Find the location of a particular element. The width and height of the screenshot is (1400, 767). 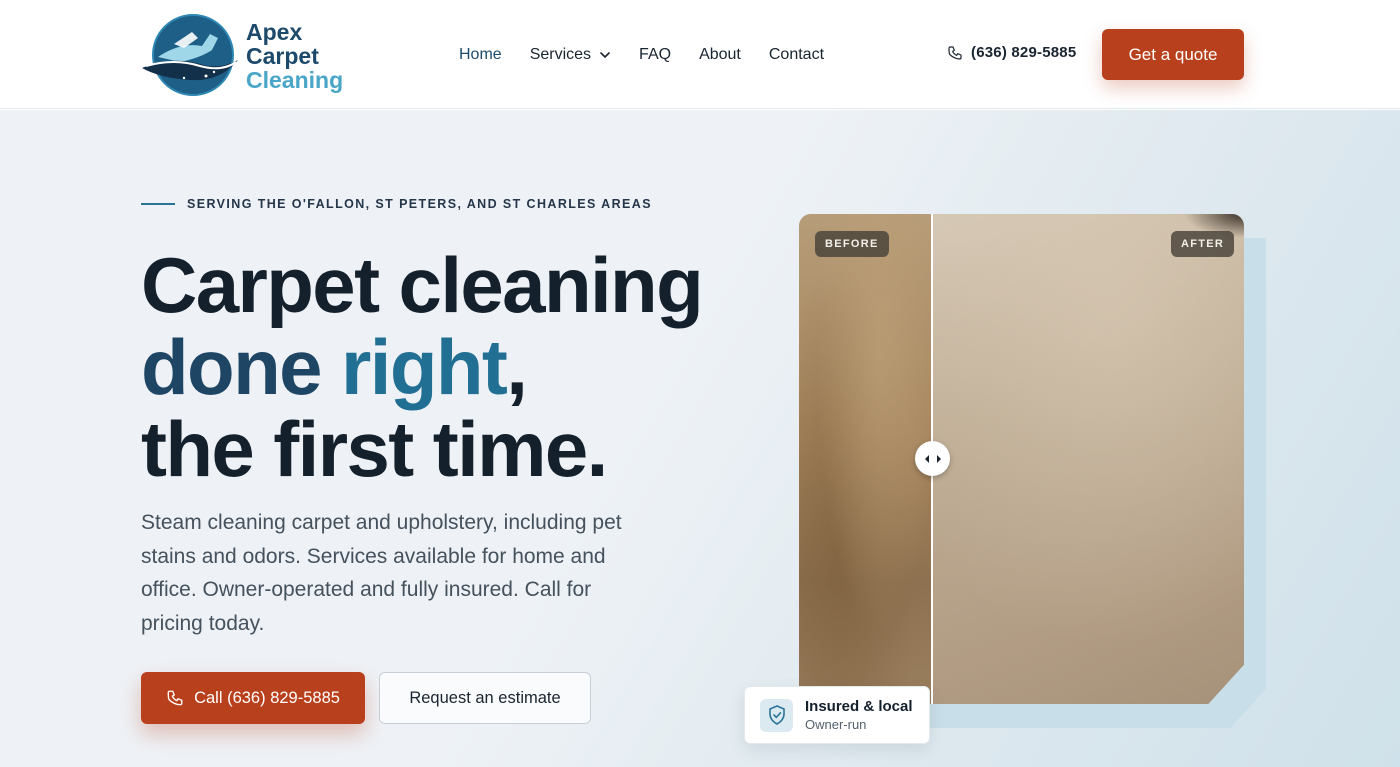

headline-word-right: right is located at coordinates (424, 367).